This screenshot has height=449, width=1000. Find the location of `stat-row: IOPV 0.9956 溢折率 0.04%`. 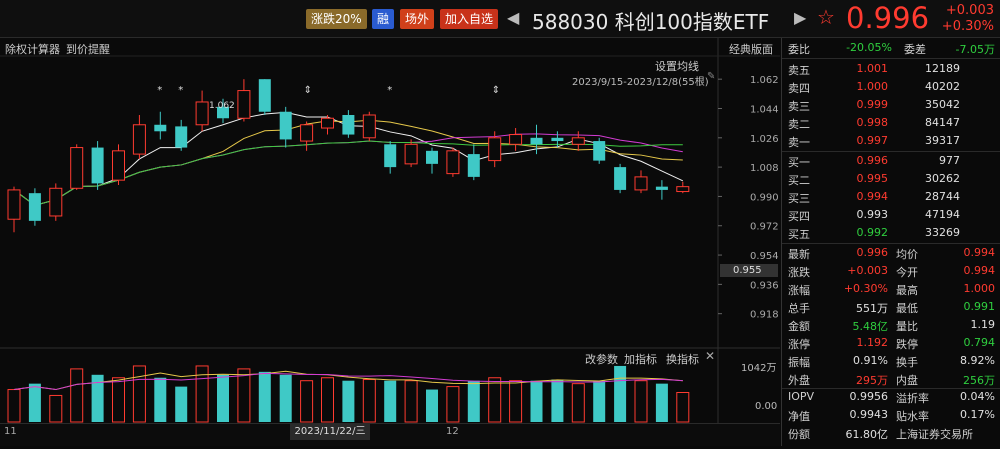

stat-row: IOPV 0.9956 溢折率 0.04% is located at coordinates (891, 397).